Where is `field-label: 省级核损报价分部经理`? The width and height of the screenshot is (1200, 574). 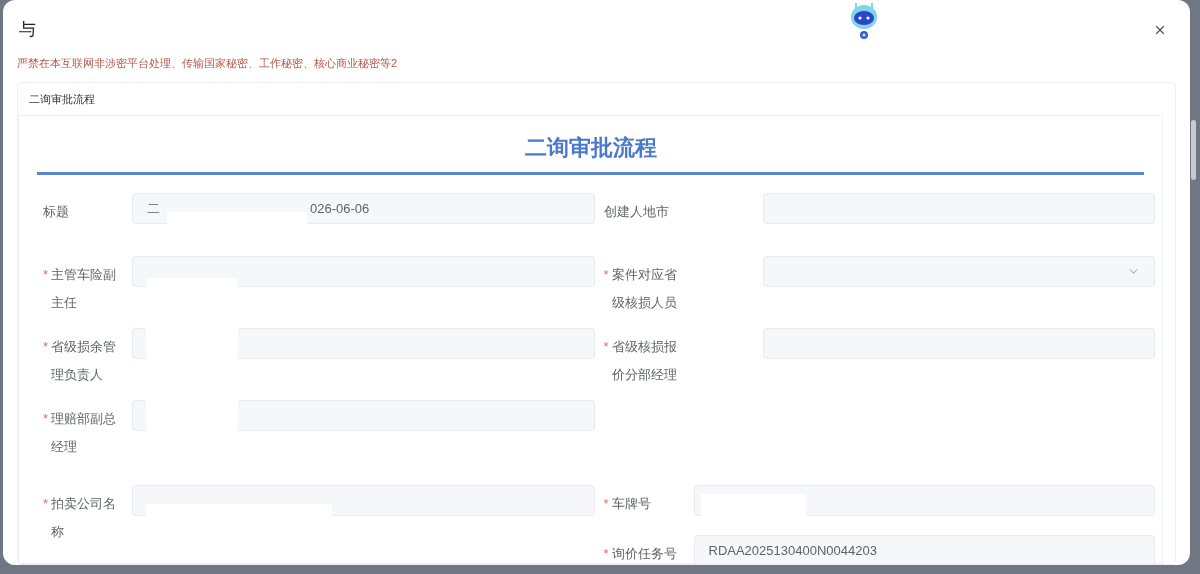
field-label: 省级核损报价分部经理 is located at coordinates (644, 361).